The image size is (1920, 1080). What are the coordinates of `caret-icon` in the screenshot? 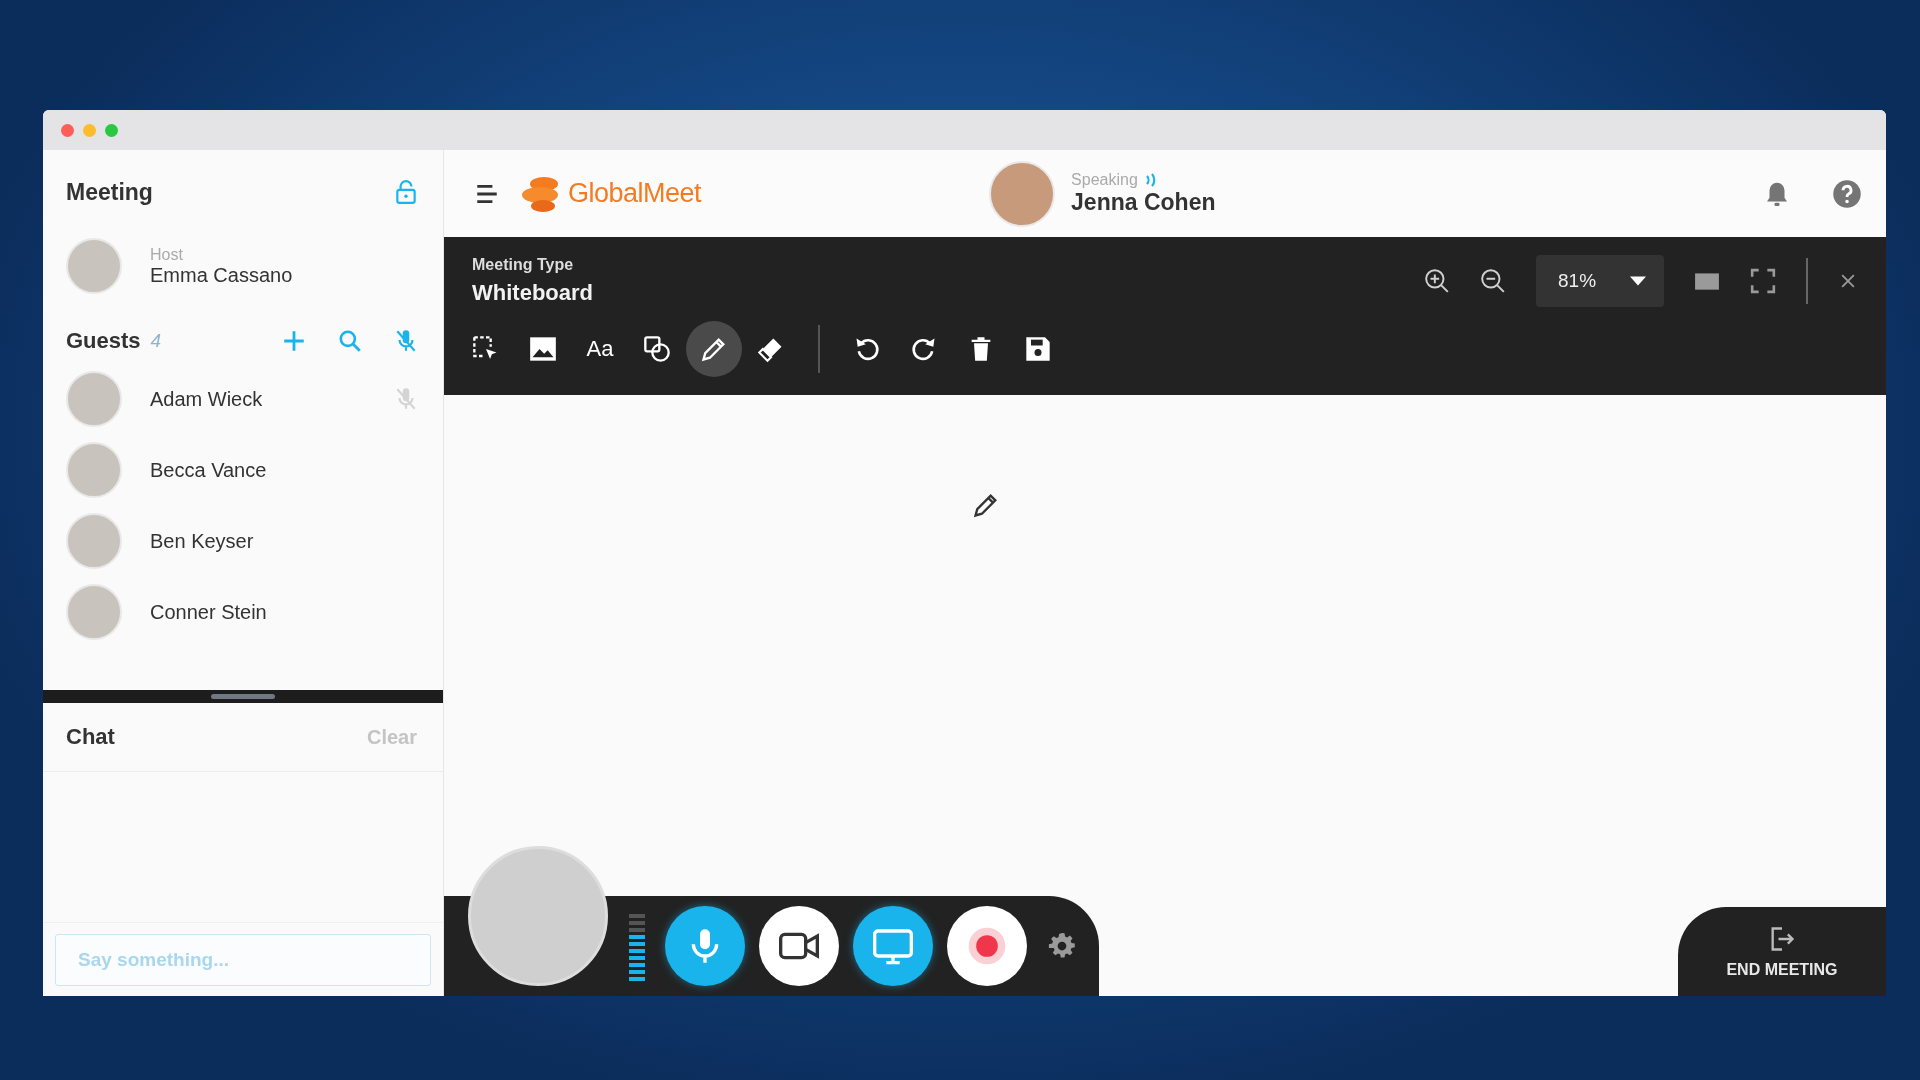 It's located at (1638, 281).